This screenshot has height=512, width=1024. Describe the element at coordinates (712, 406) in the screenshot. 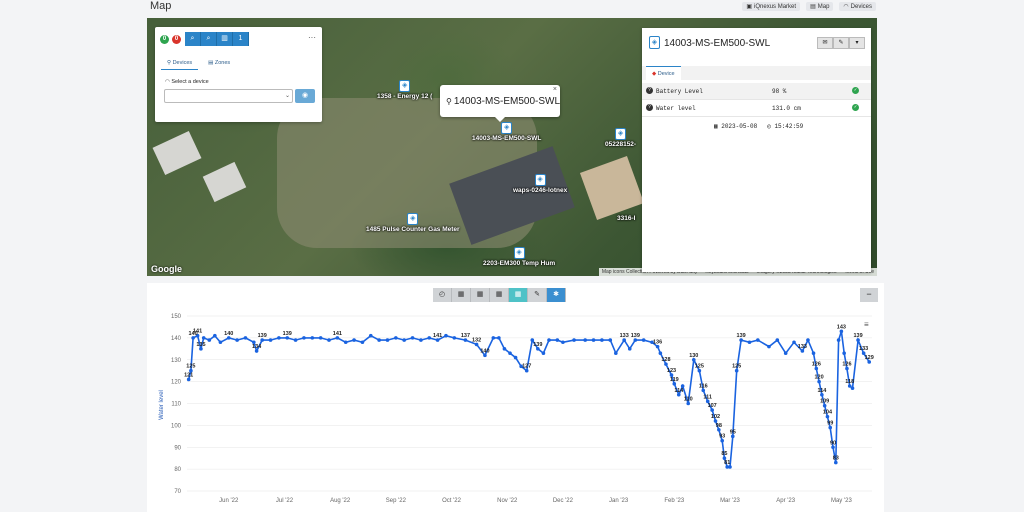

I see `data-label: 107` at that location.